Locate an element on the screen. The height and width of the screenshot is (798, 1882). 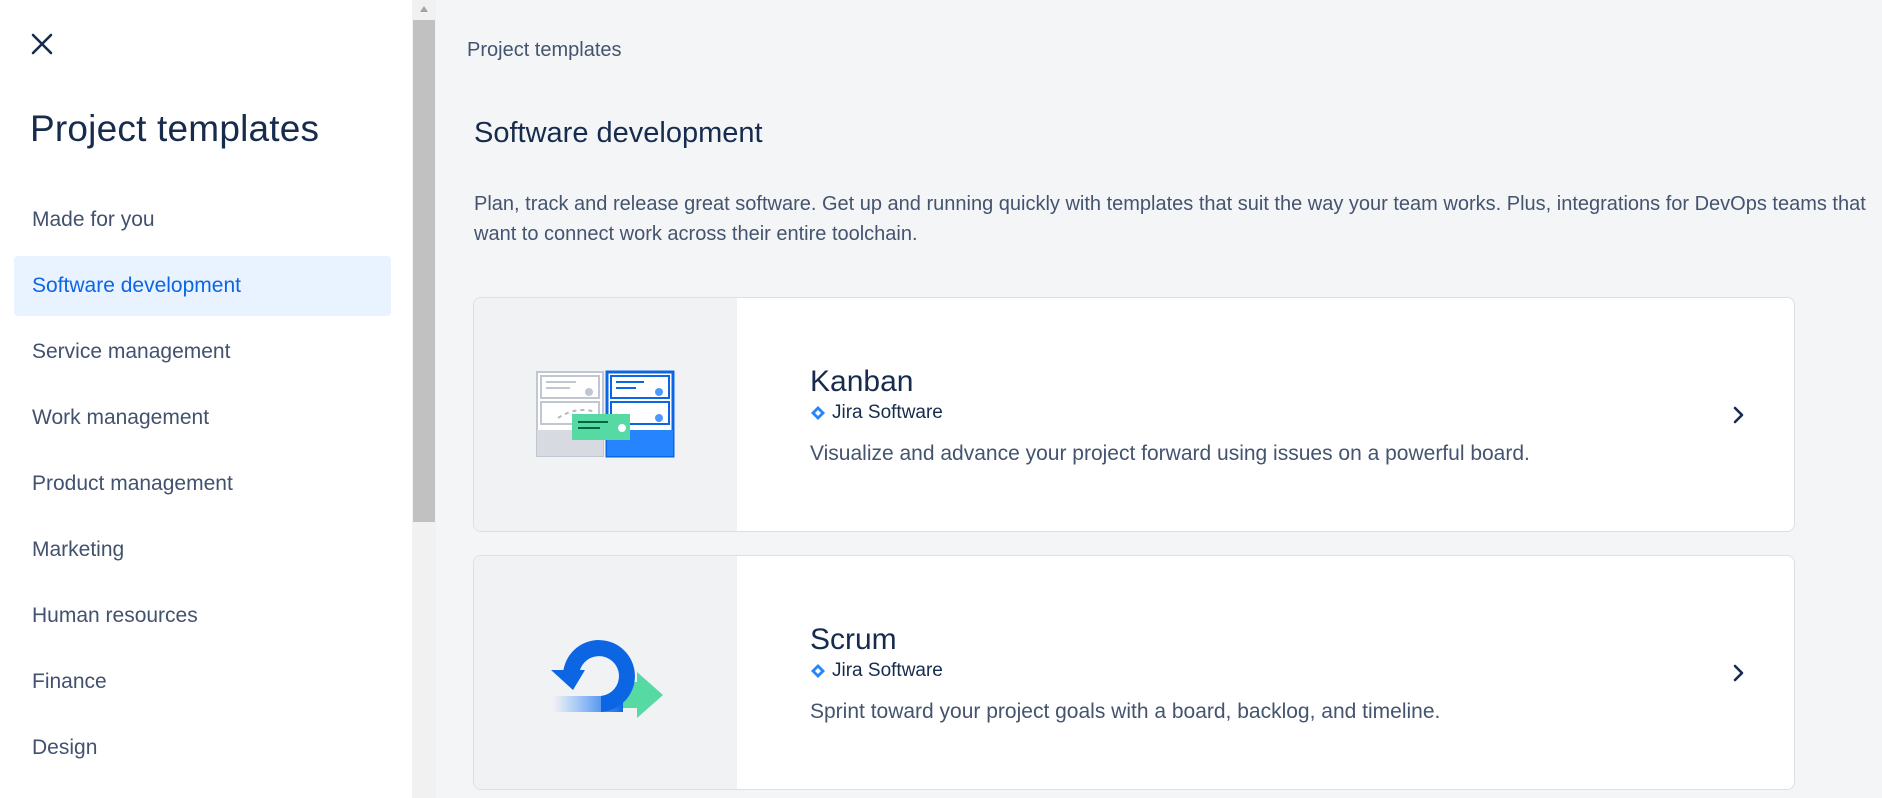
nav-item-service-management: Service management is located at coordinates (202, 352).